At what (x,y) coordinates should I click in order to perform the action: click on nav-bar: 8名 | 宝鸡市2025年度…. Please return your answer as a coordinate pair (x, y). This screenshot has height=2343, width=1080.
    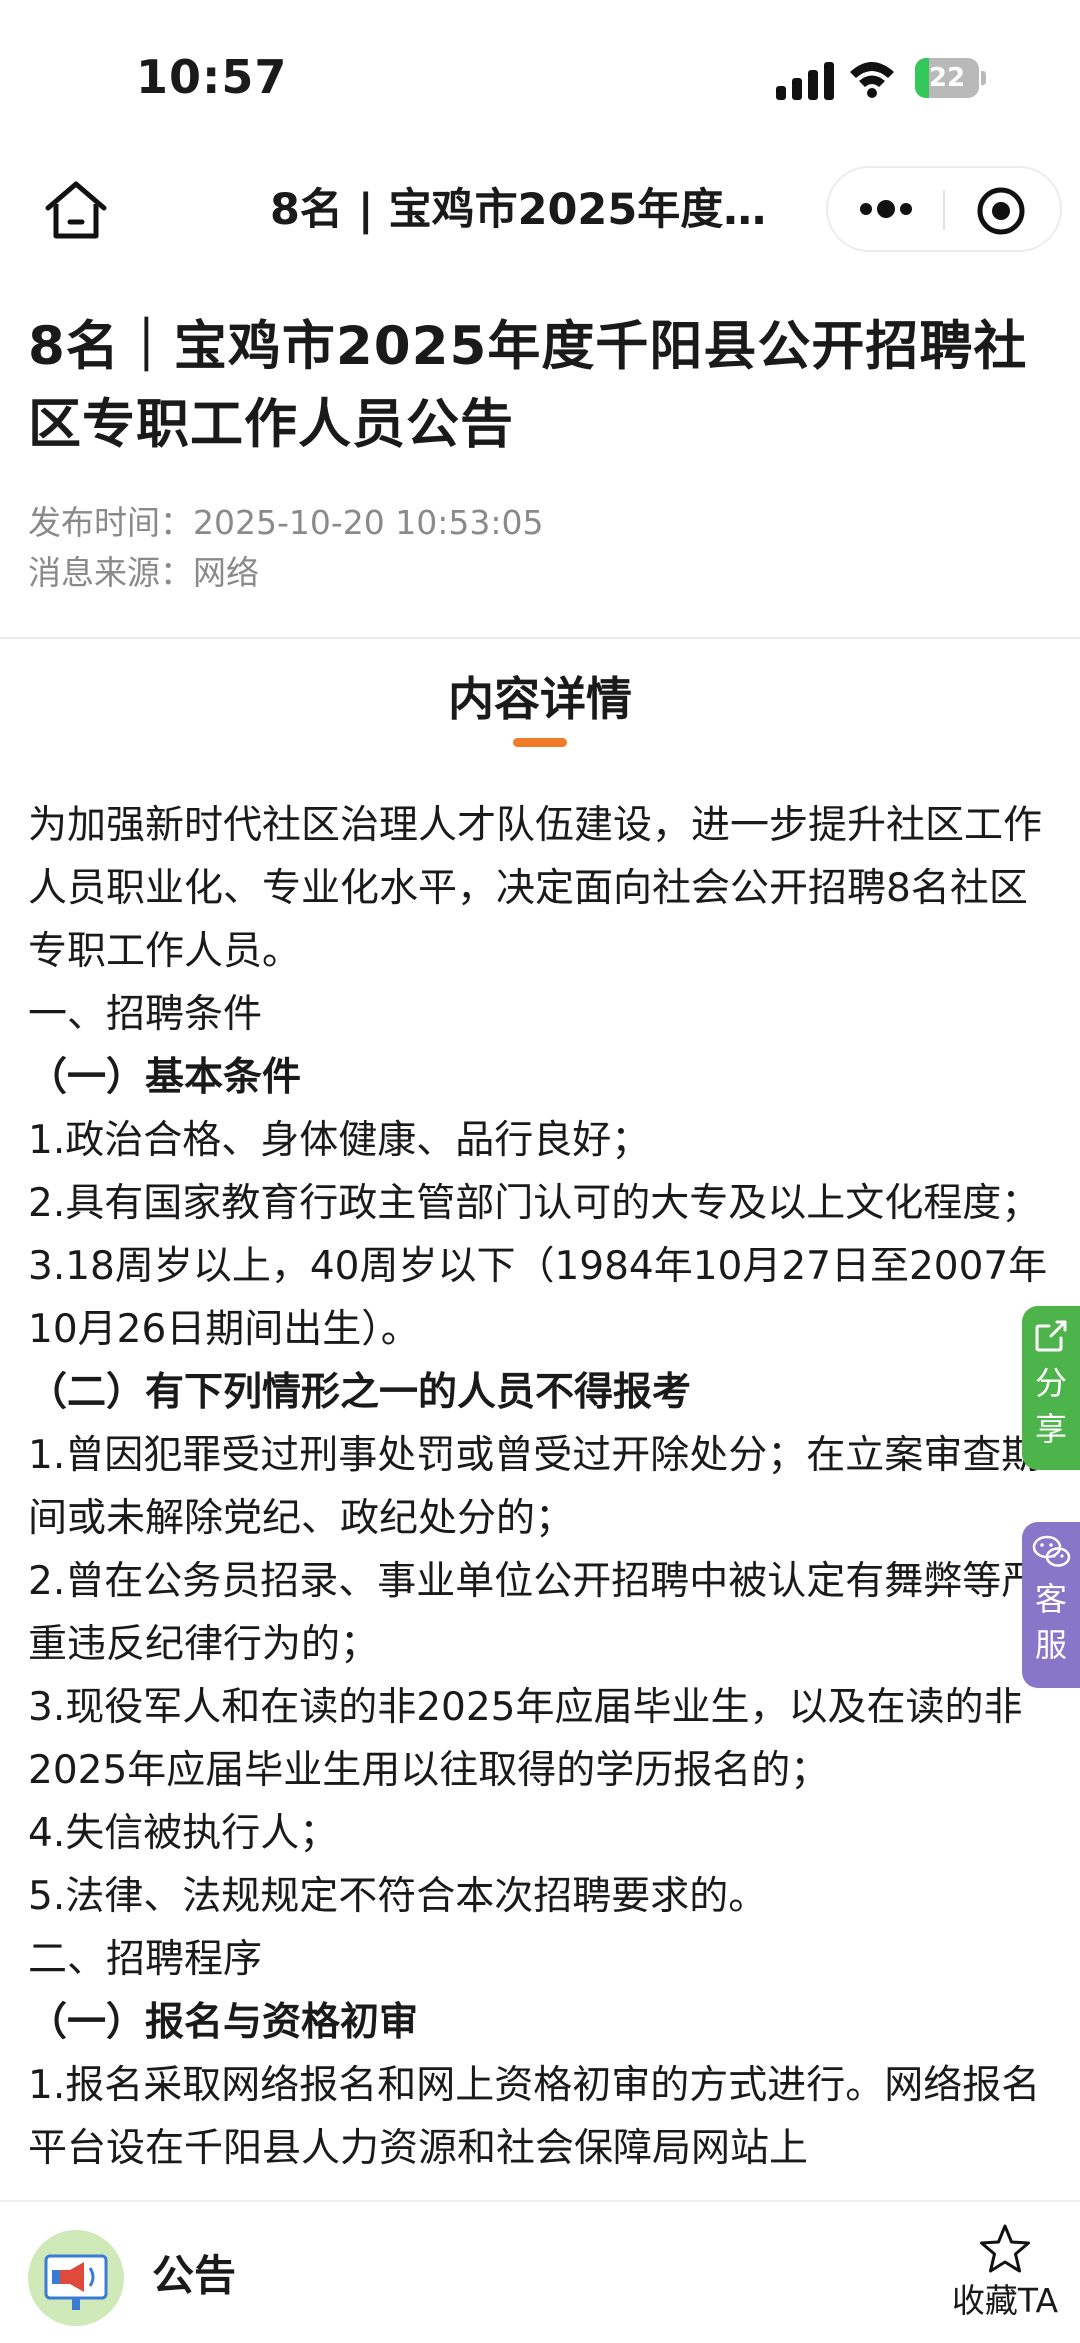
    Looking at the image, I should click on (540, 210).